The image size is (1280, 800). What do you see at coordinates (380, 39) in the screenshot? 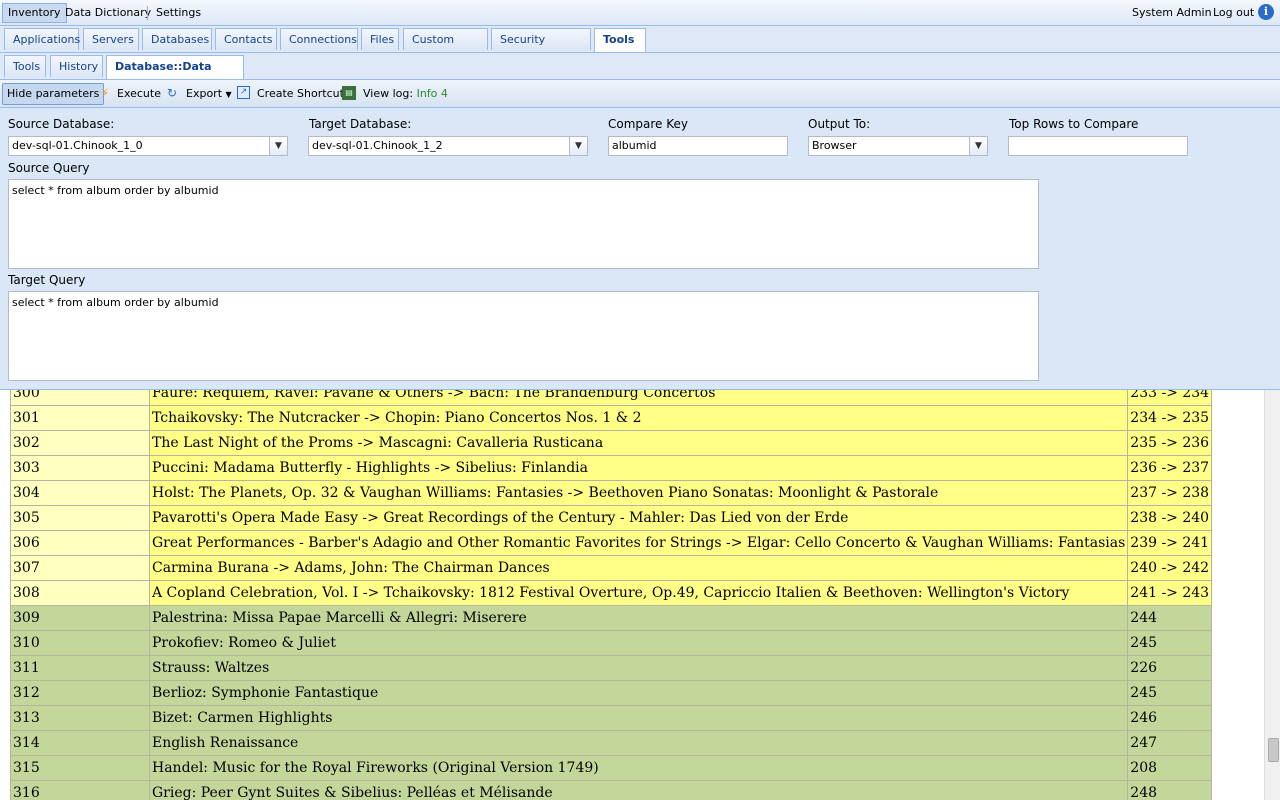
I see `tab-files: Files` at bounding box center [380, 39].